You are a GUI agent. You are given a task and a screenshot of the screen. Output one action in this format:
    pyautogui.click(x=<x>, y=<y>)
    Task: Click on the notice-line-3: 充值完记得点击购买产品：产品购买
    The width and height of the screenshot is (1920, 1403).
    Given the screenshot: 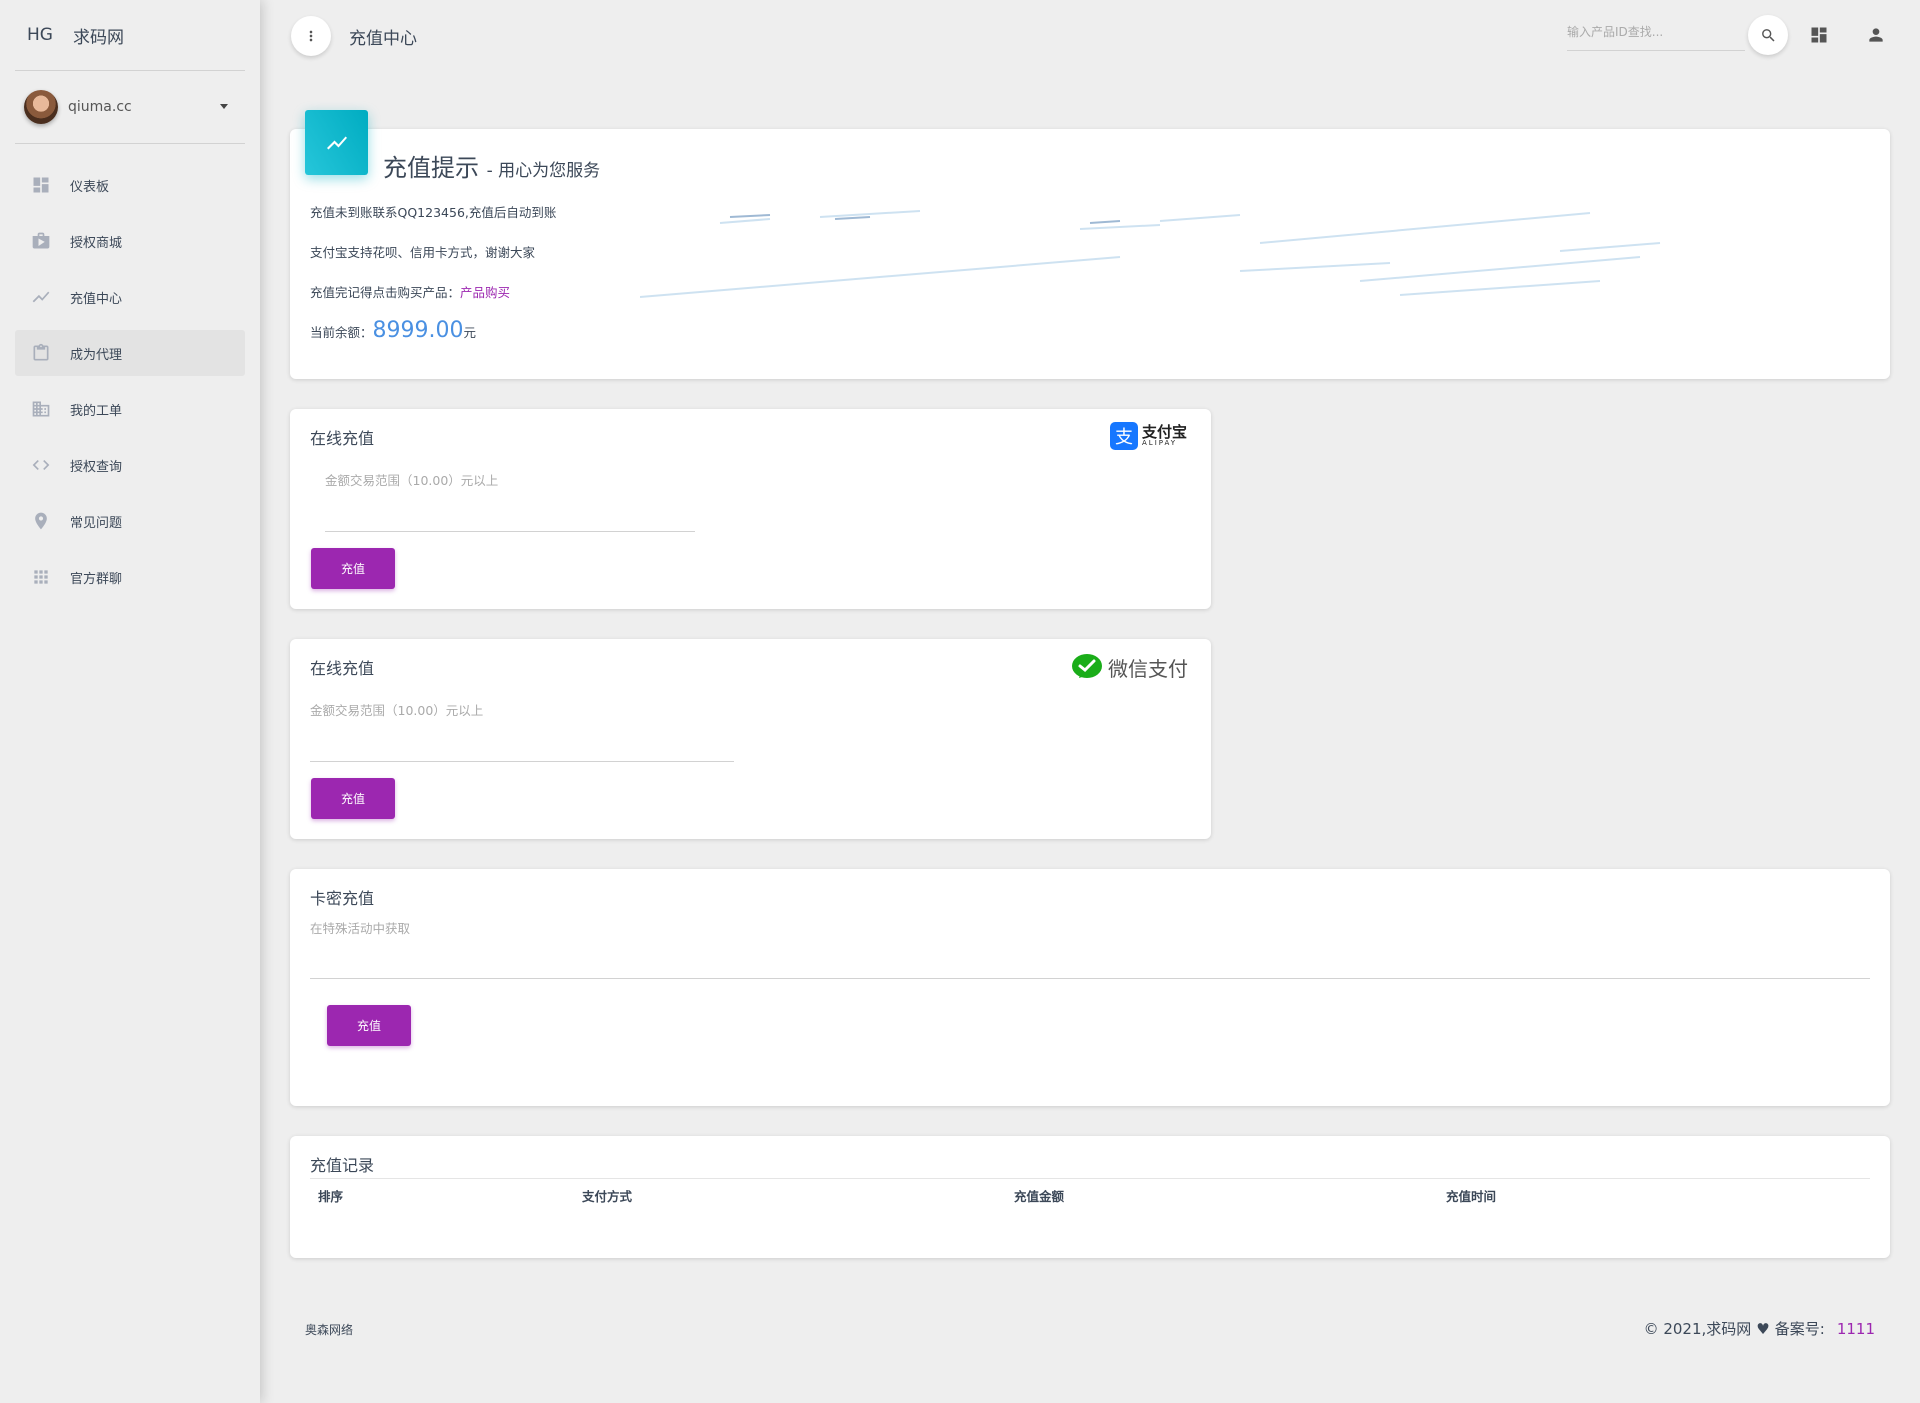 What is the action you would take?
    pyautogui.click(x=410, y=291)
    